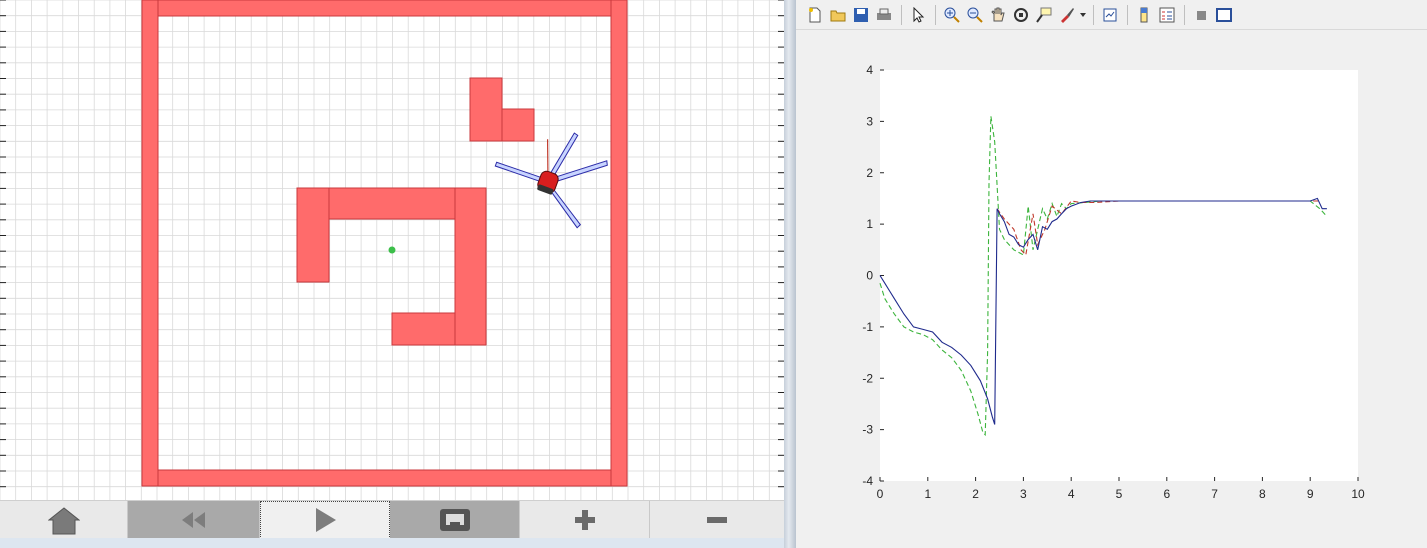 This screenshot has width=1427, height=548. I want to click on ethernet-icon, so click(454, 520).